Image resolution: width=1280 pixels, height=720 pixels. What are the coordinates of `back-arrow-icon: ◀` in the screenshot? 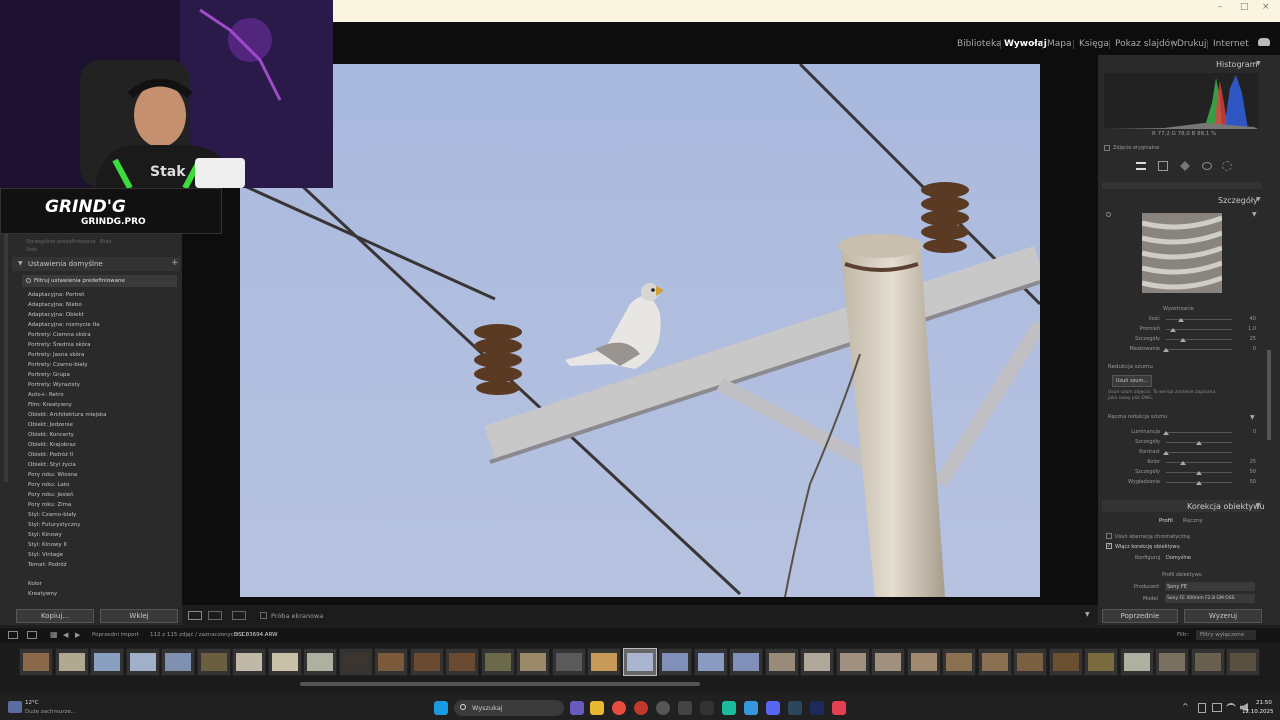 It's located at (65, 635).